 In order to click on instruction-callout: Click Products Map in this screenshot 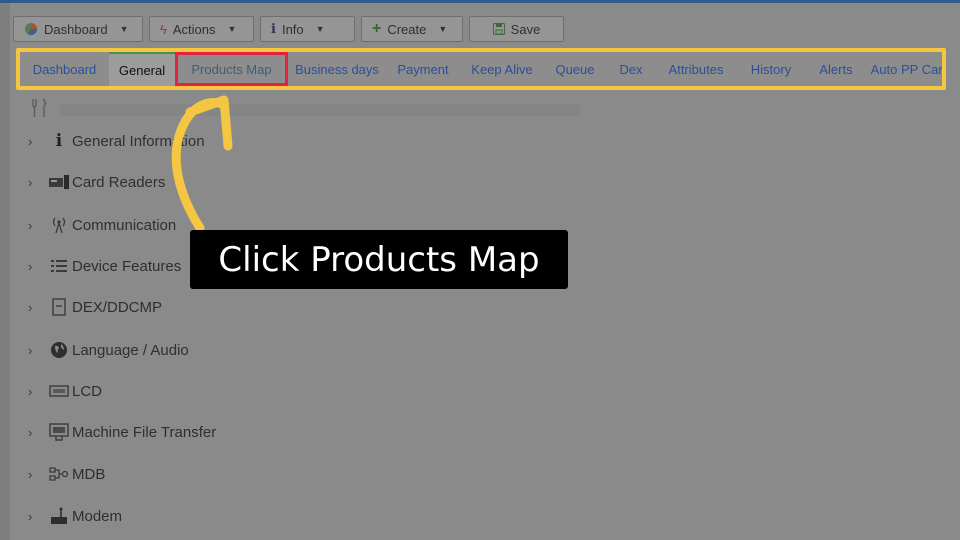, I will do `click(379, 259)`.